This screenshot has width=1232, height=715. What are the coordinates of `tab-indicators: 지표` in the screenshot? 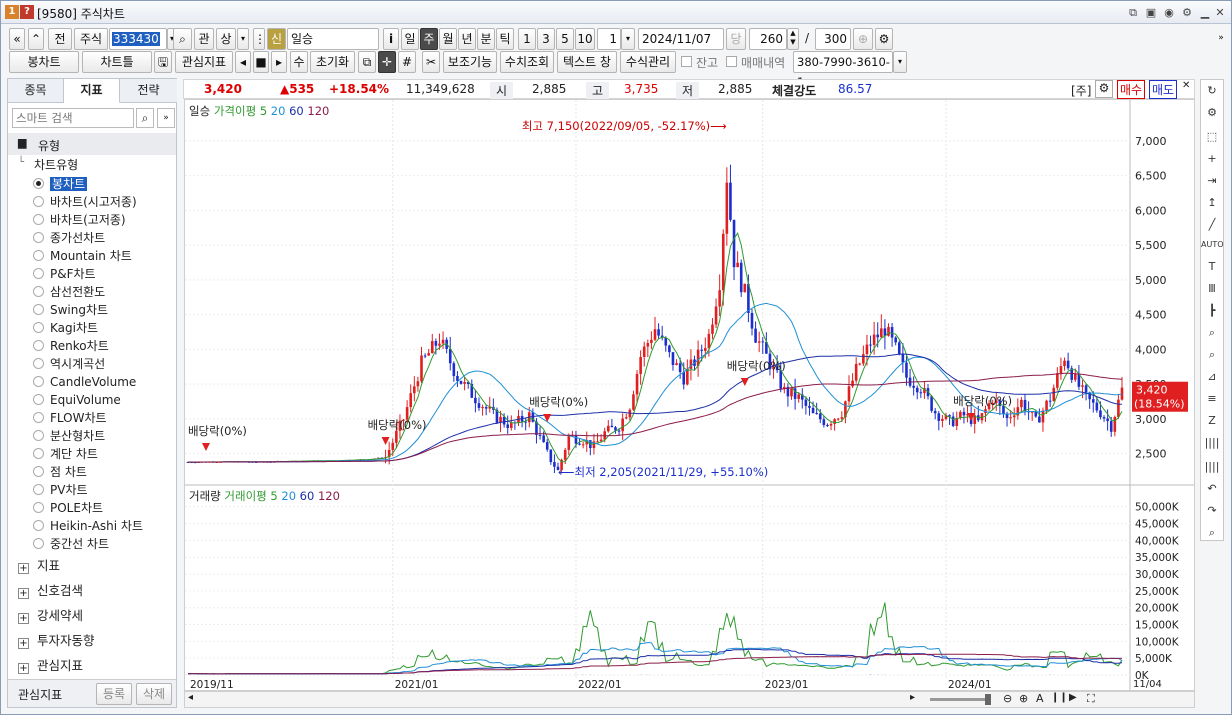 It's located at (92, 91).